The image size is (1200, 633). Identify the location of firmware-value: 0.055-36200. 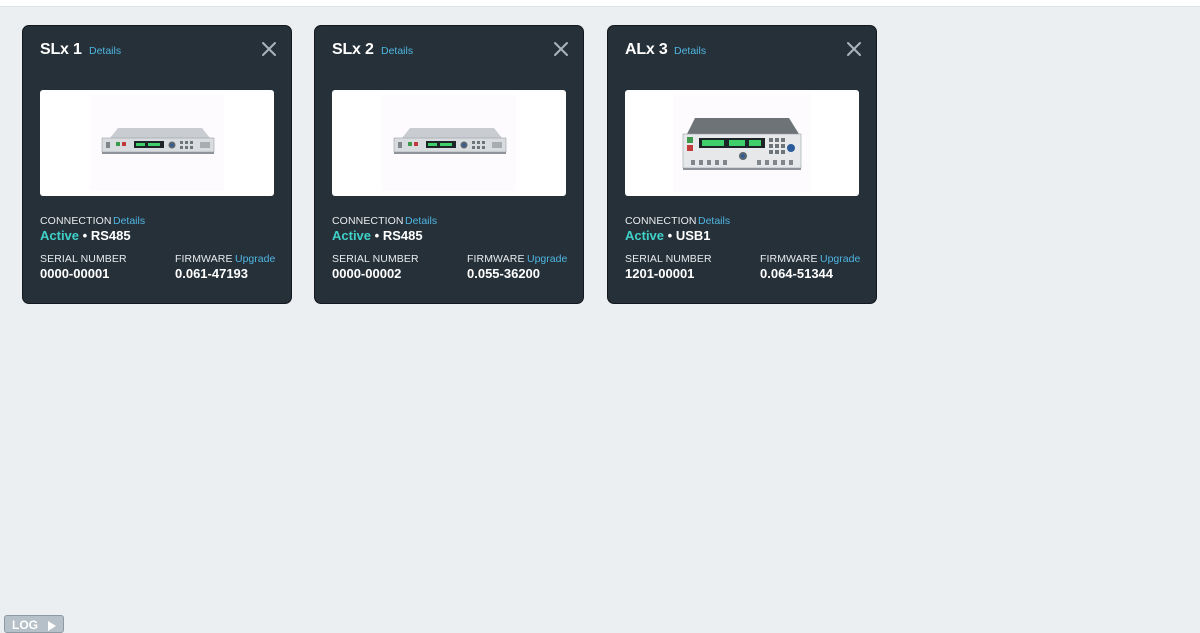
(504, 273).